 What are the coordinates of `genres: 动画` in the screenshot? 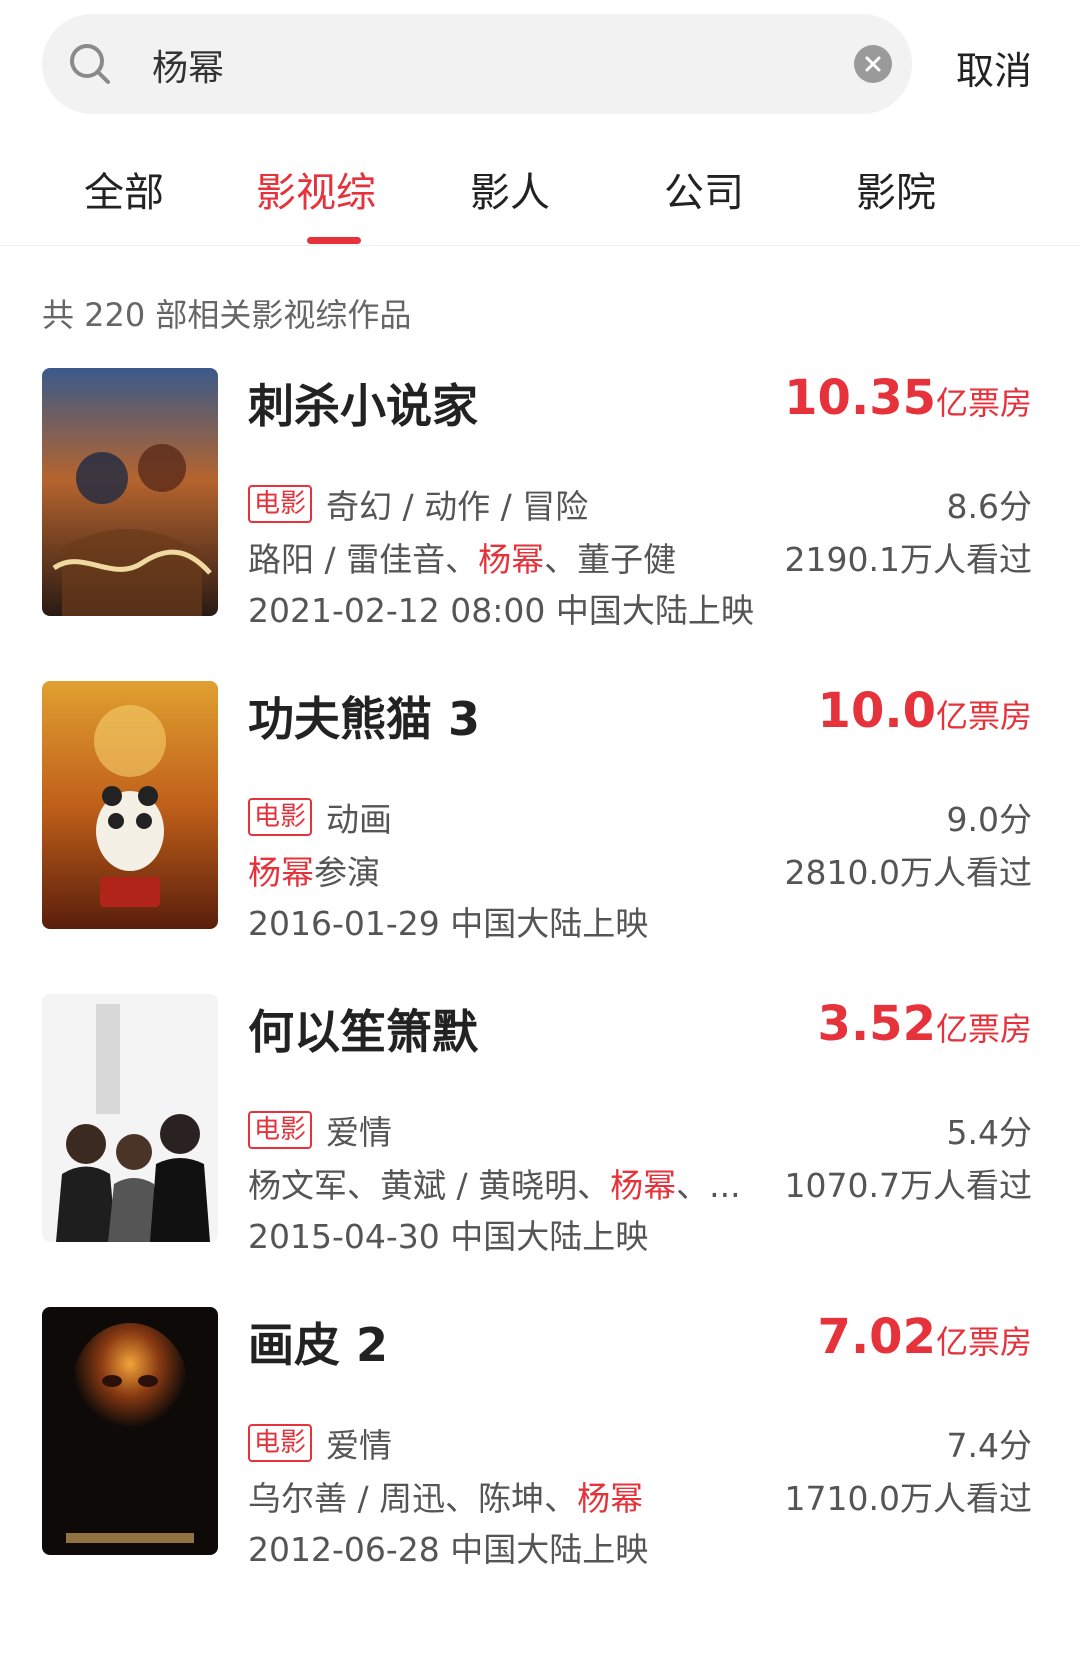 It's located at (359, 819).